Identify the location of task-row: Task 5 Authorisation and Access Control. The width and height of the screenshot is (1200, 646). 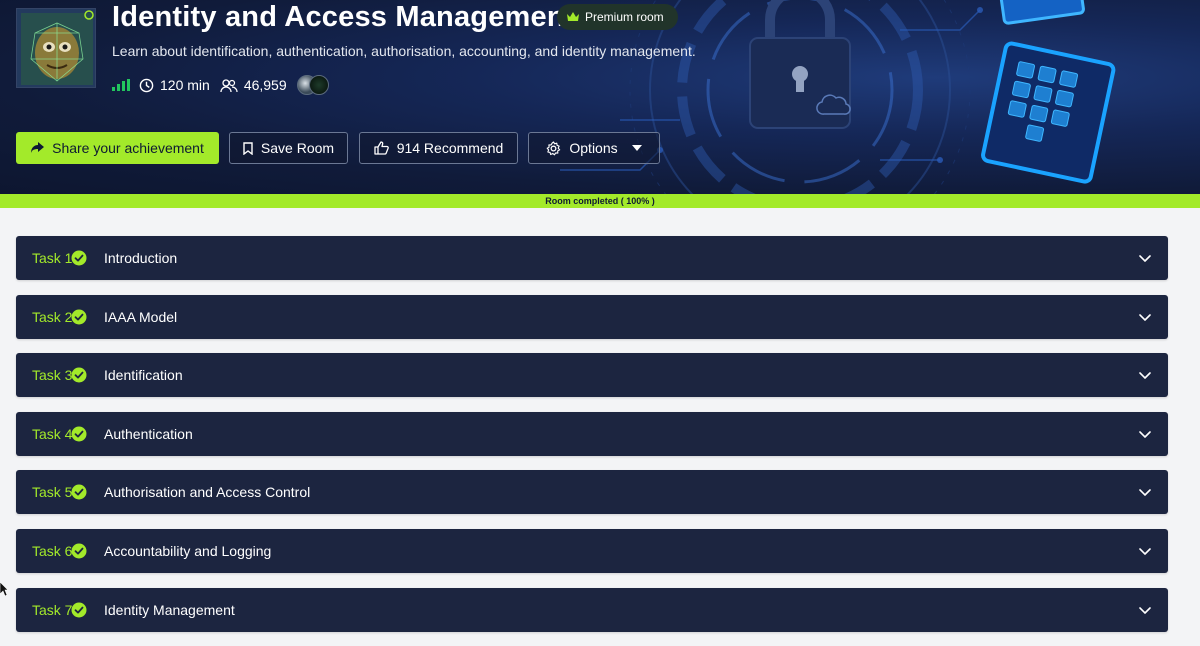
(592, 492).